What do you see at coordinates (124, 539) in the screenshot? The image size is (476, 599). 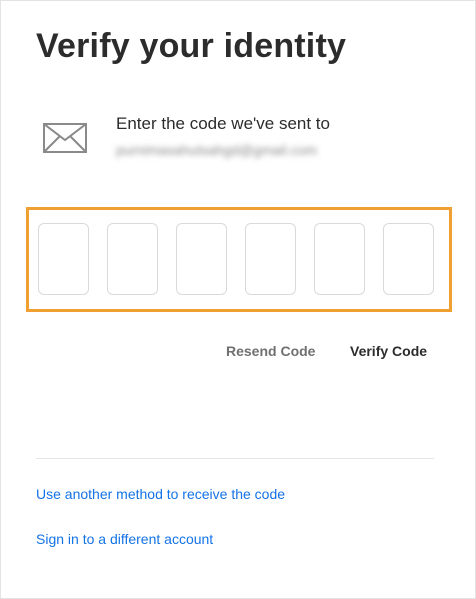 I see `different-account-link: Sign in to a different account` at bounding box center [124, 539].